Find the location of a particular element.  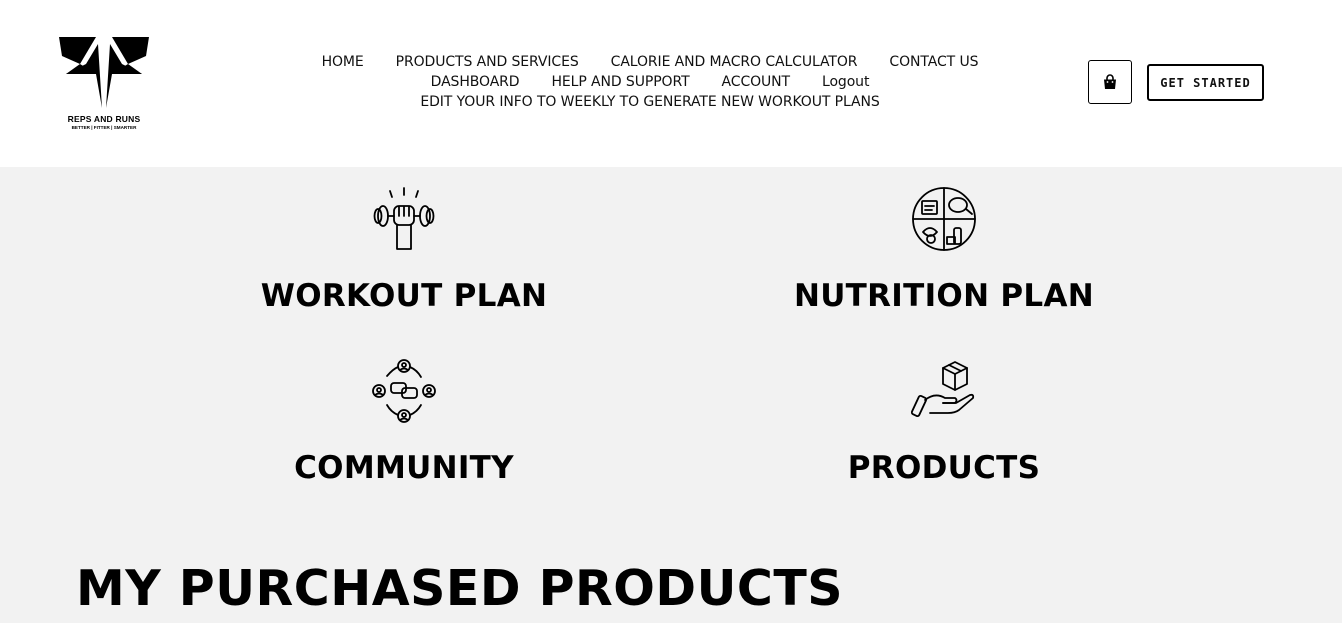

workout-plan-title: WORKOUT PLAN is located at coordinates (404, 296).